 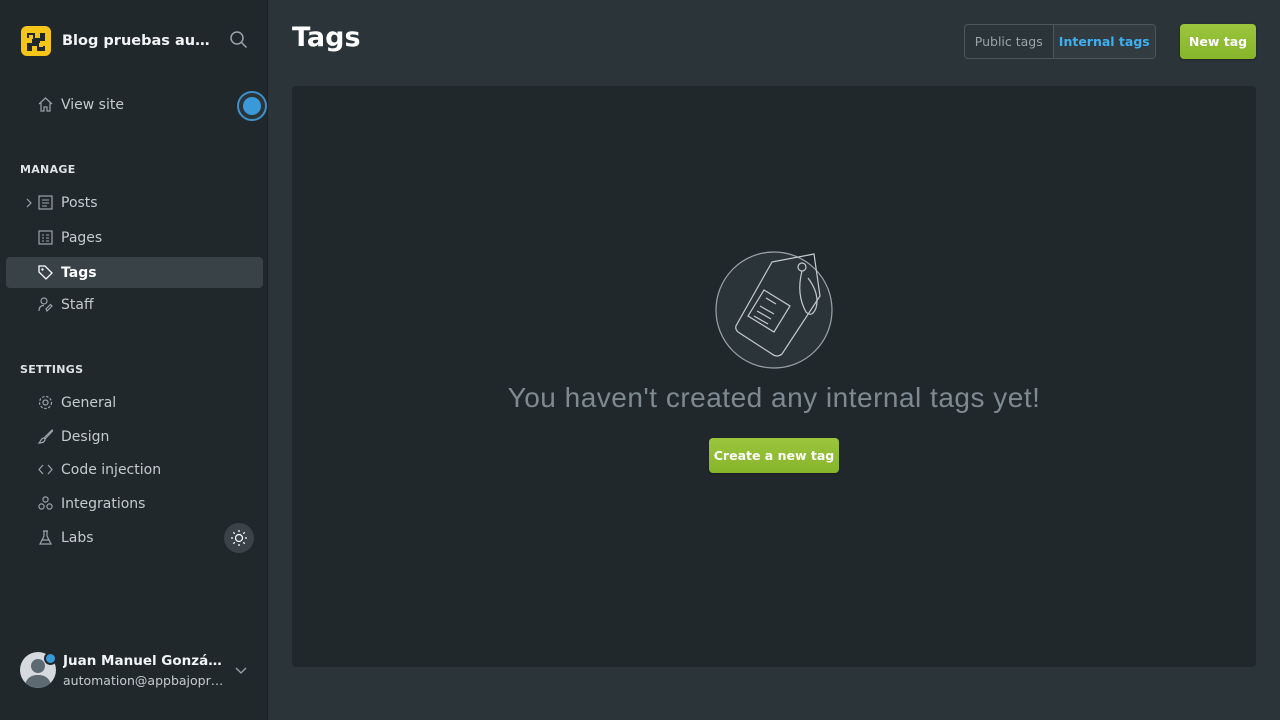 What do you see at coordinates (50, 658) in the screenshot?
I see `notification-dot` at bounding box center [50, 658].